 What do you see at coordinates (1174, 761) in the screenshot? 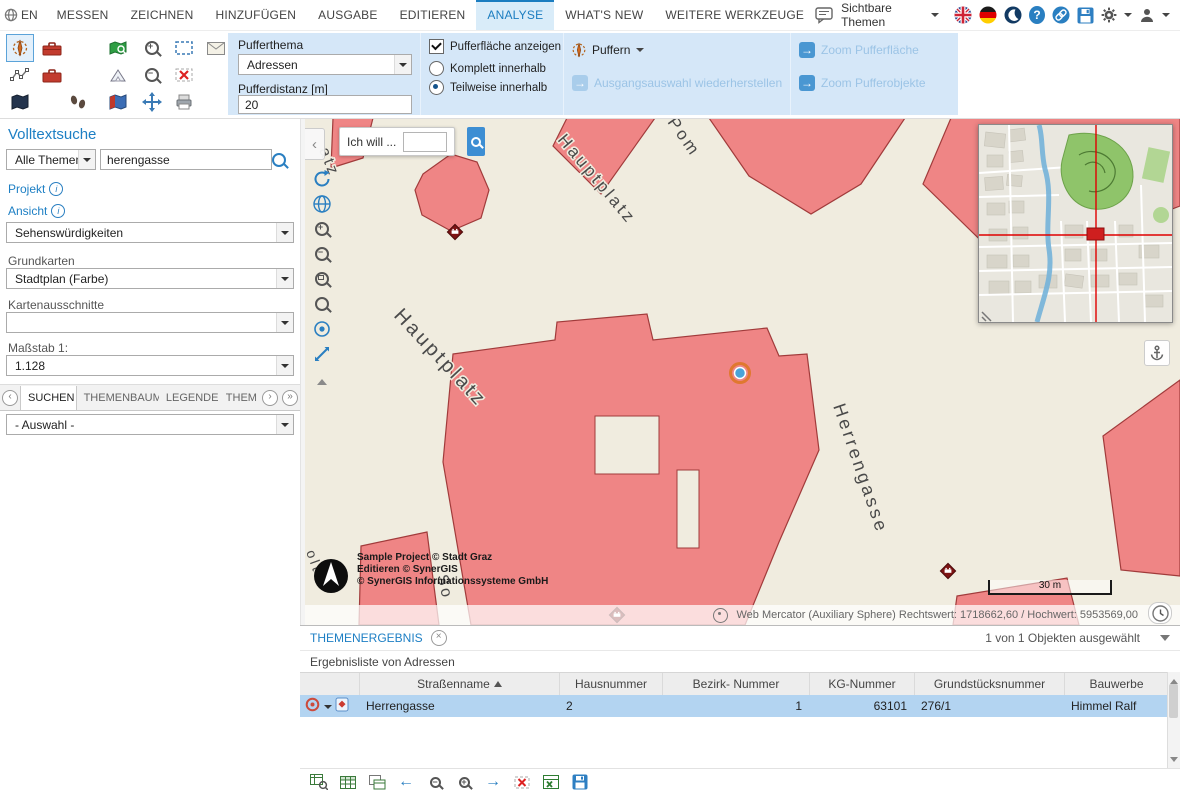
I see `scroll-down-icon` at bounding box center [1174, 761].